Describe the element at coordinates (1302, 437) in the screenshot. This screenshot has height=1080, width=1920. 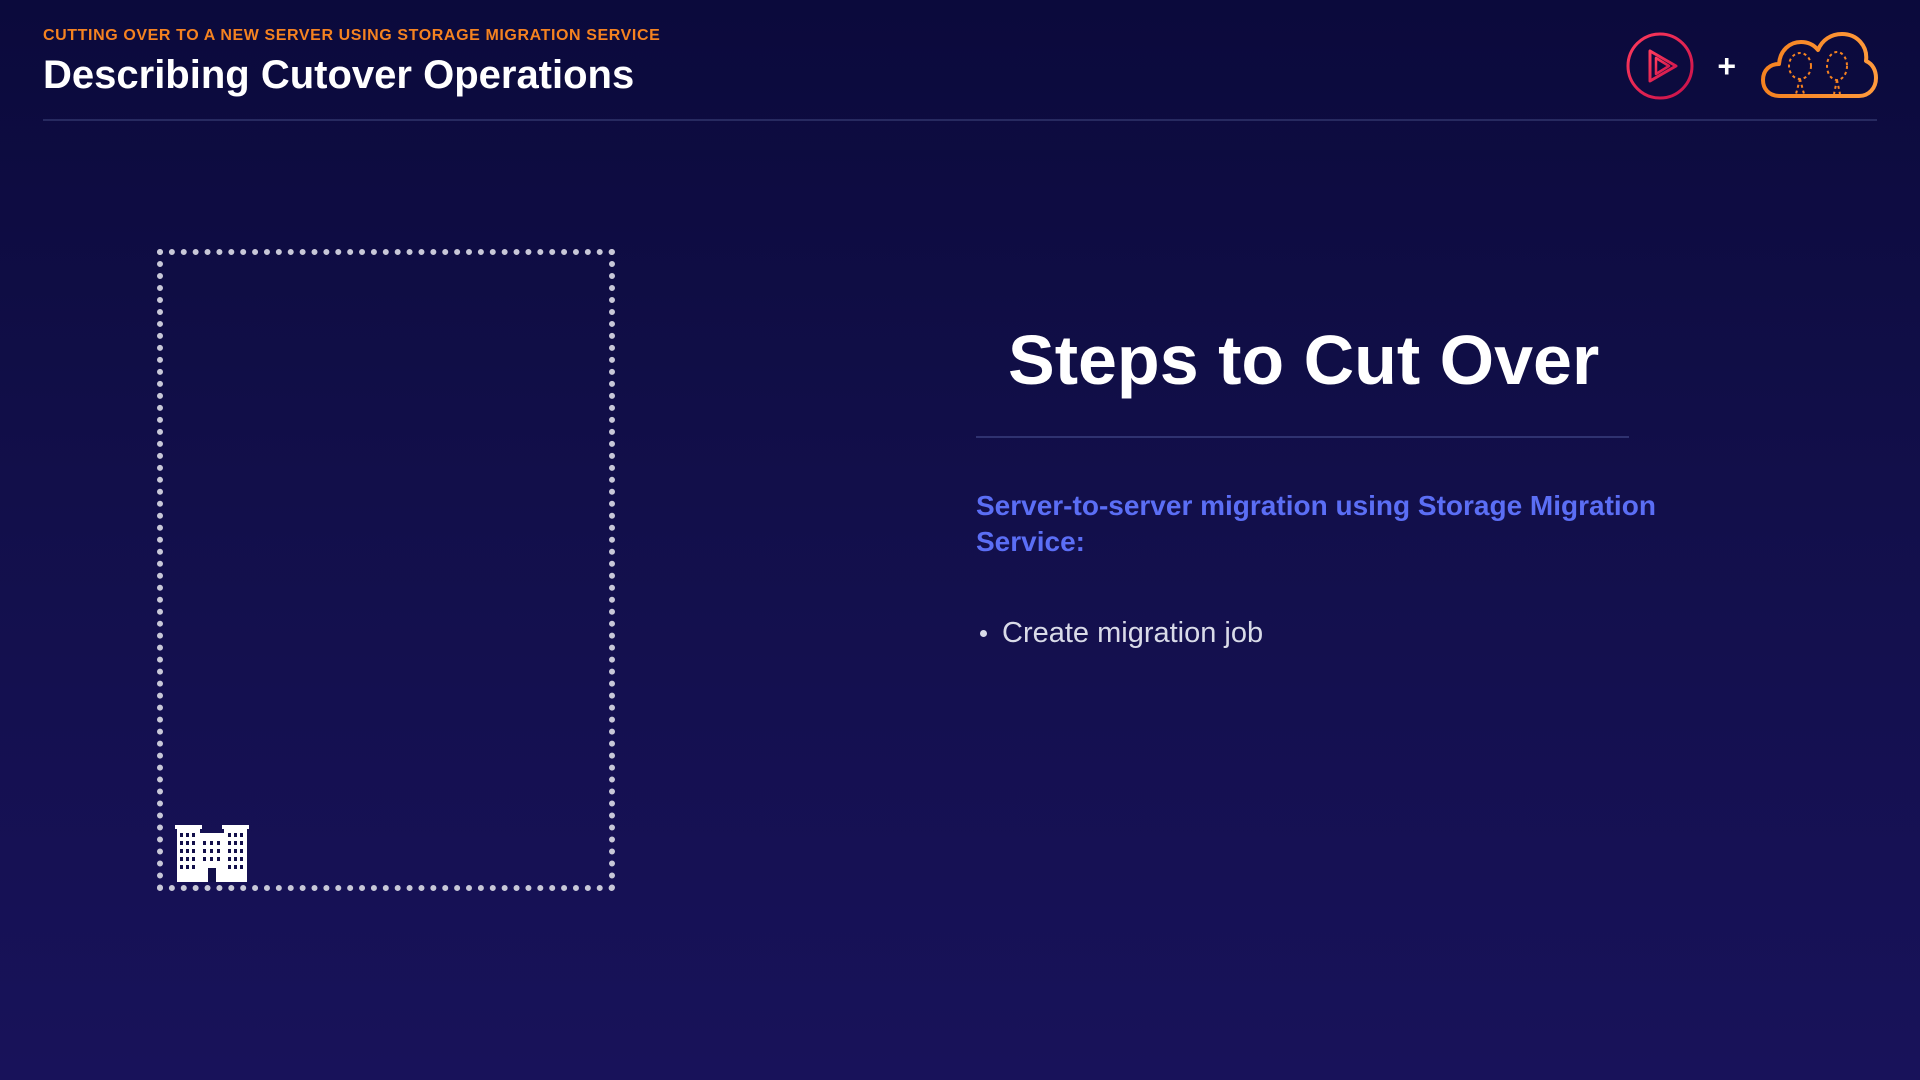
I see `section-divider` at that location.